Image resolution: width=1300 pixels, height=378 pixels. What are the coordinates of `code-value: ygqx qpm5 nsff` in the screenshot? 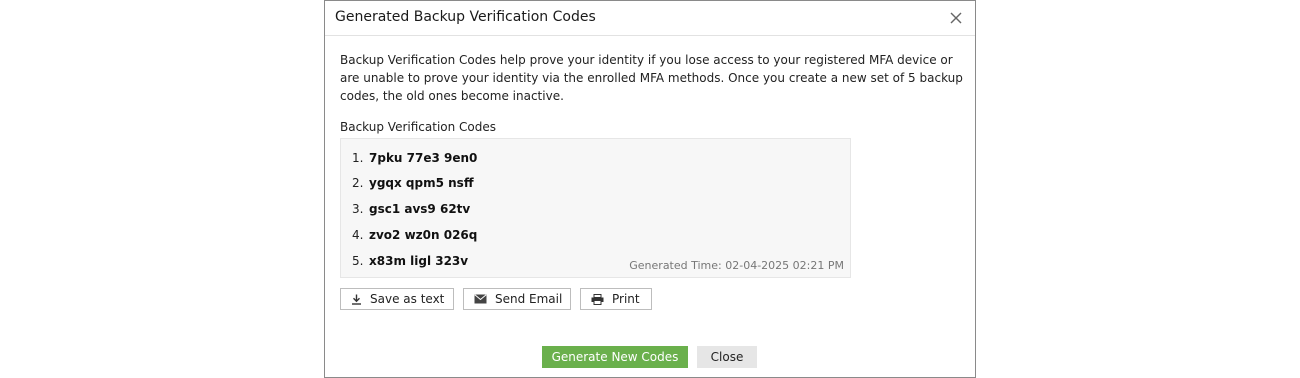 It's located at (421, 183).